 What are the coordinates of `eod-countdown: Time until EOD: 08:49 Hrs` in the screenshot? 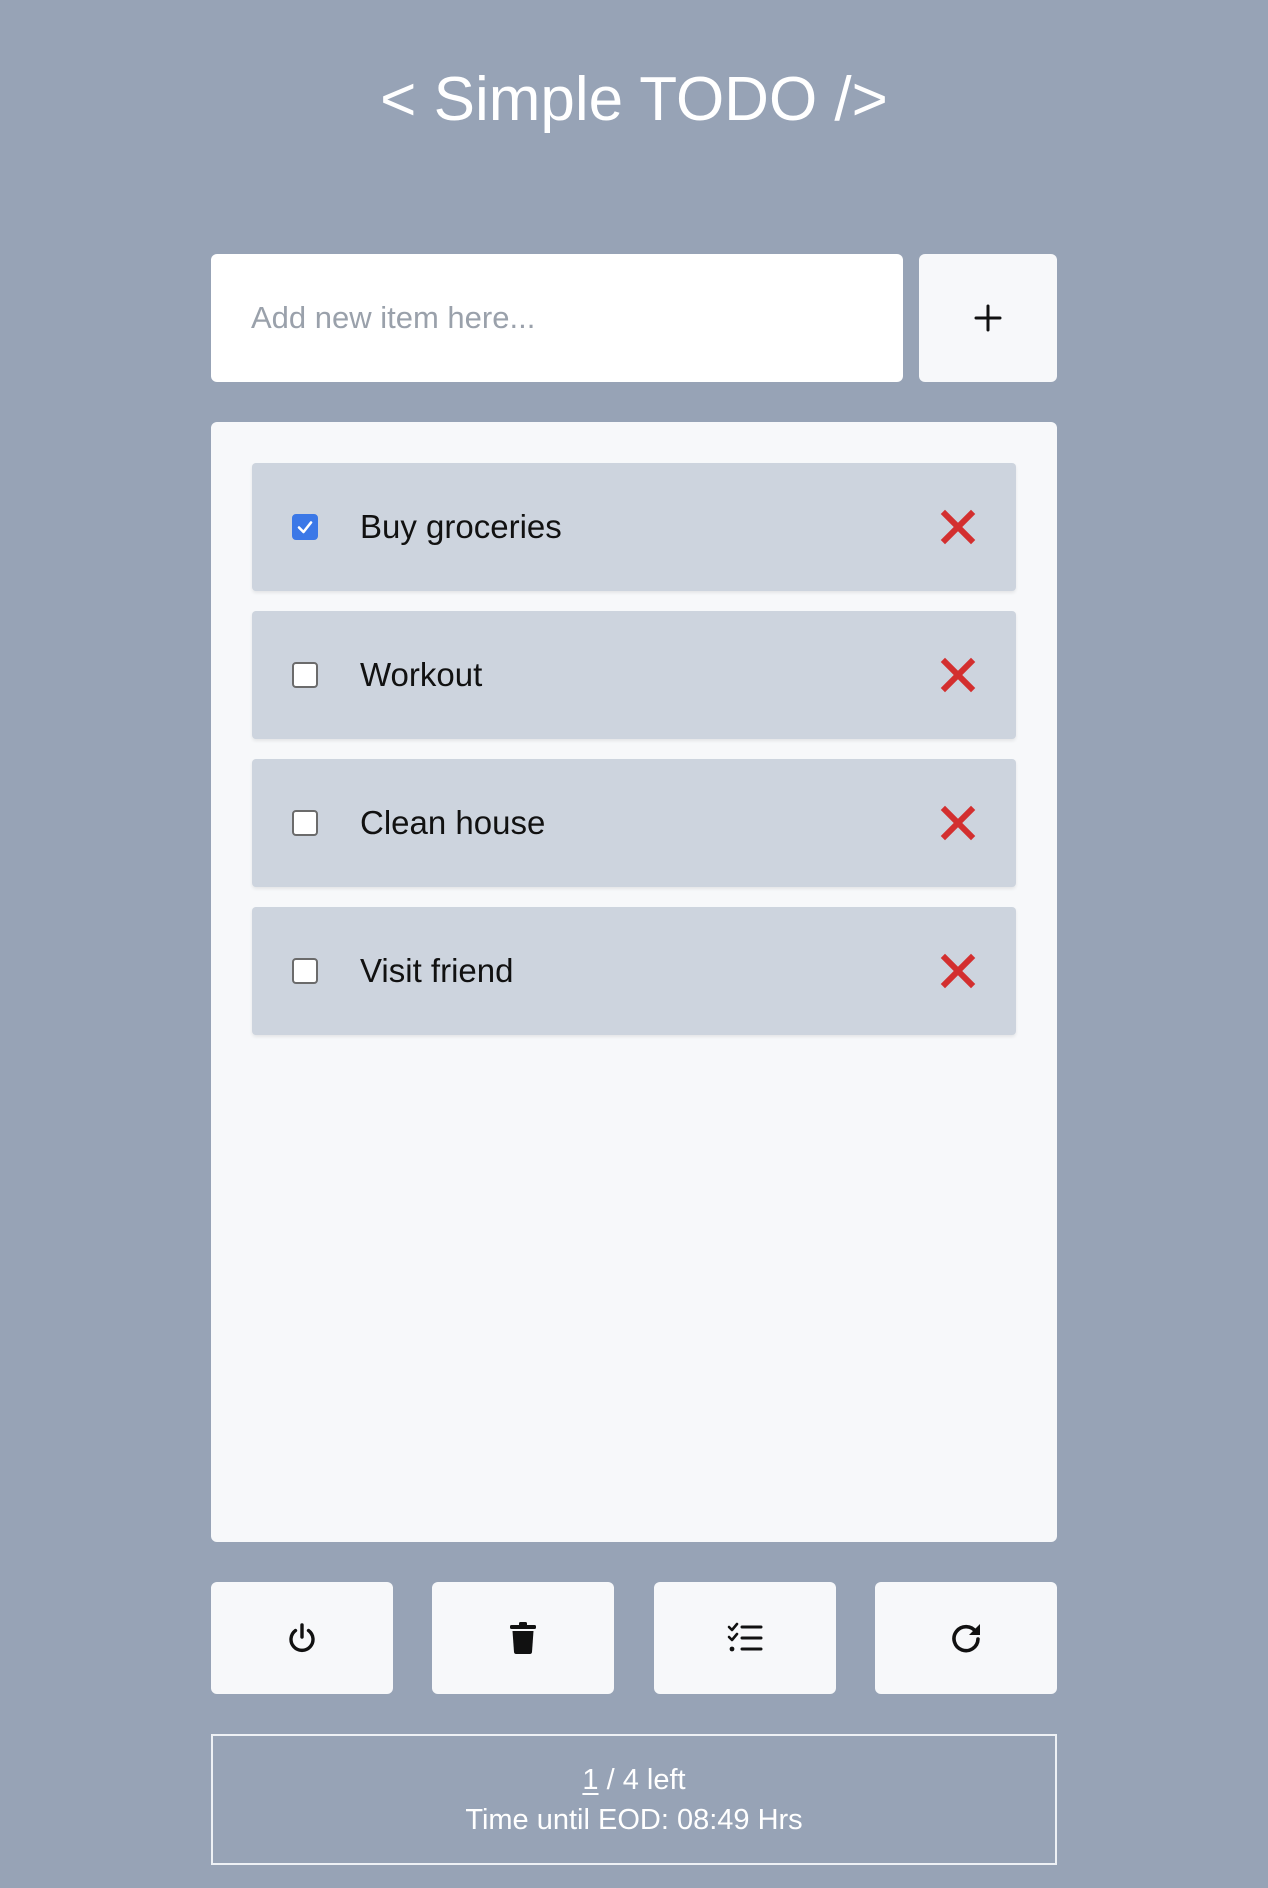 It's located at (634, 1820).